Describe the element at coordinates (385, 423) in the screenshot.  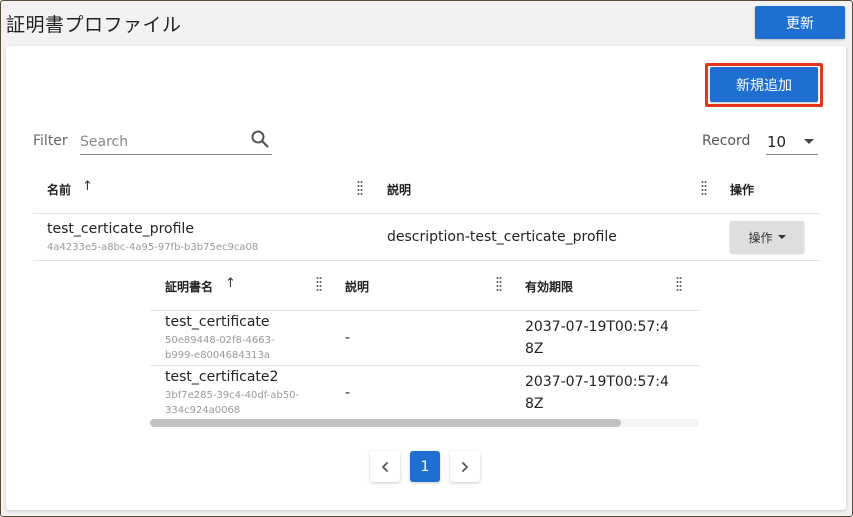
I see `horizontal-scrollbar-thumb` at that location.